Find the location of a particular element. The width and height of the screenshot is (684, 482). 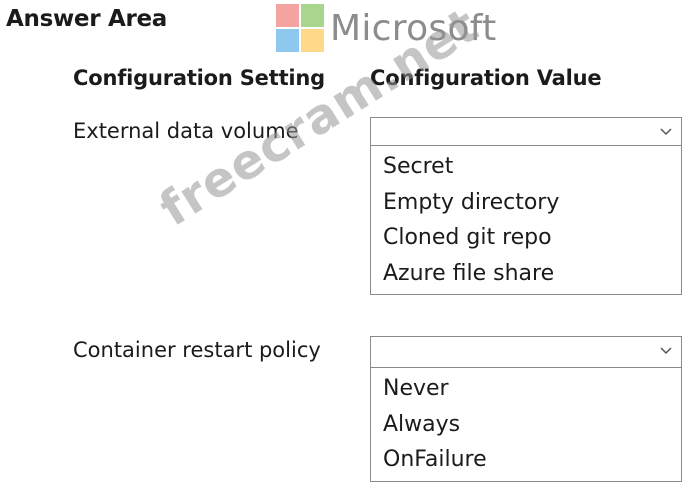

setting-label-external-data-volume: External data volume is located at coordinates (186, 131).